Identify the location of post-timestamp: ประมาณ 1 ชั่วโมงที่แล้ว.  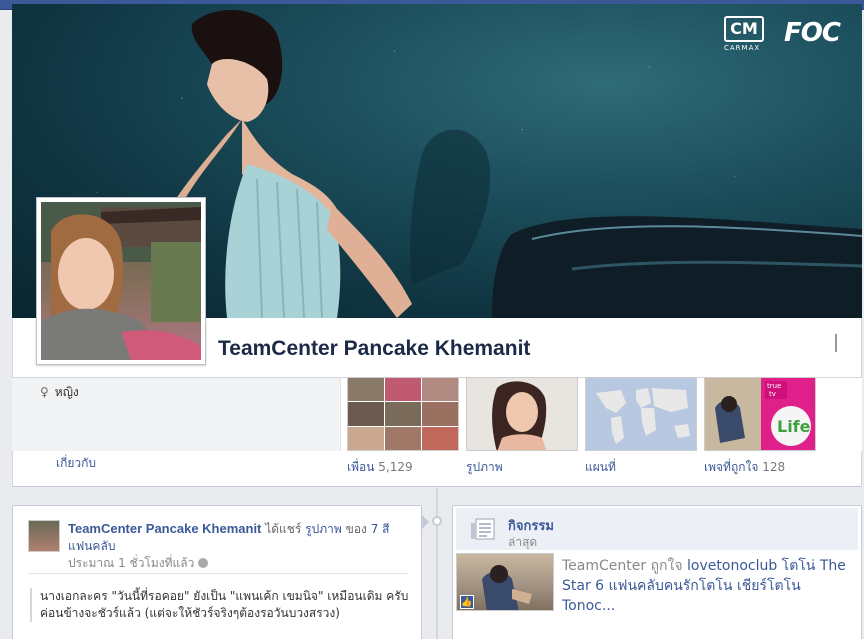
(138, 563).